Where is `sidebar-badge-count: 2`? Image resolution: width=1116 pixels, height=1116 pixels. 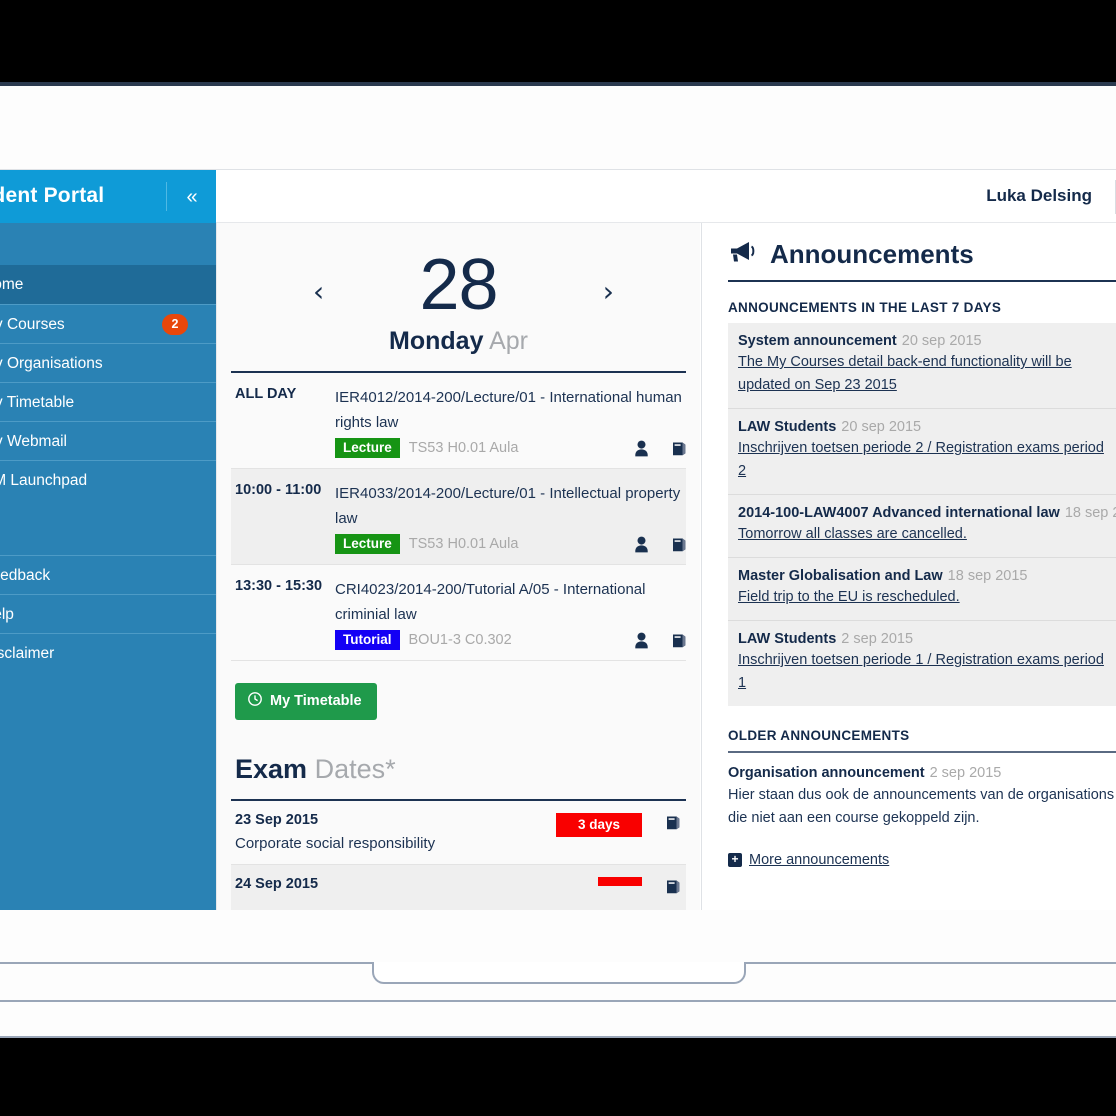 sidebar-badge-count: 2 is located at coordinates (175, 324).